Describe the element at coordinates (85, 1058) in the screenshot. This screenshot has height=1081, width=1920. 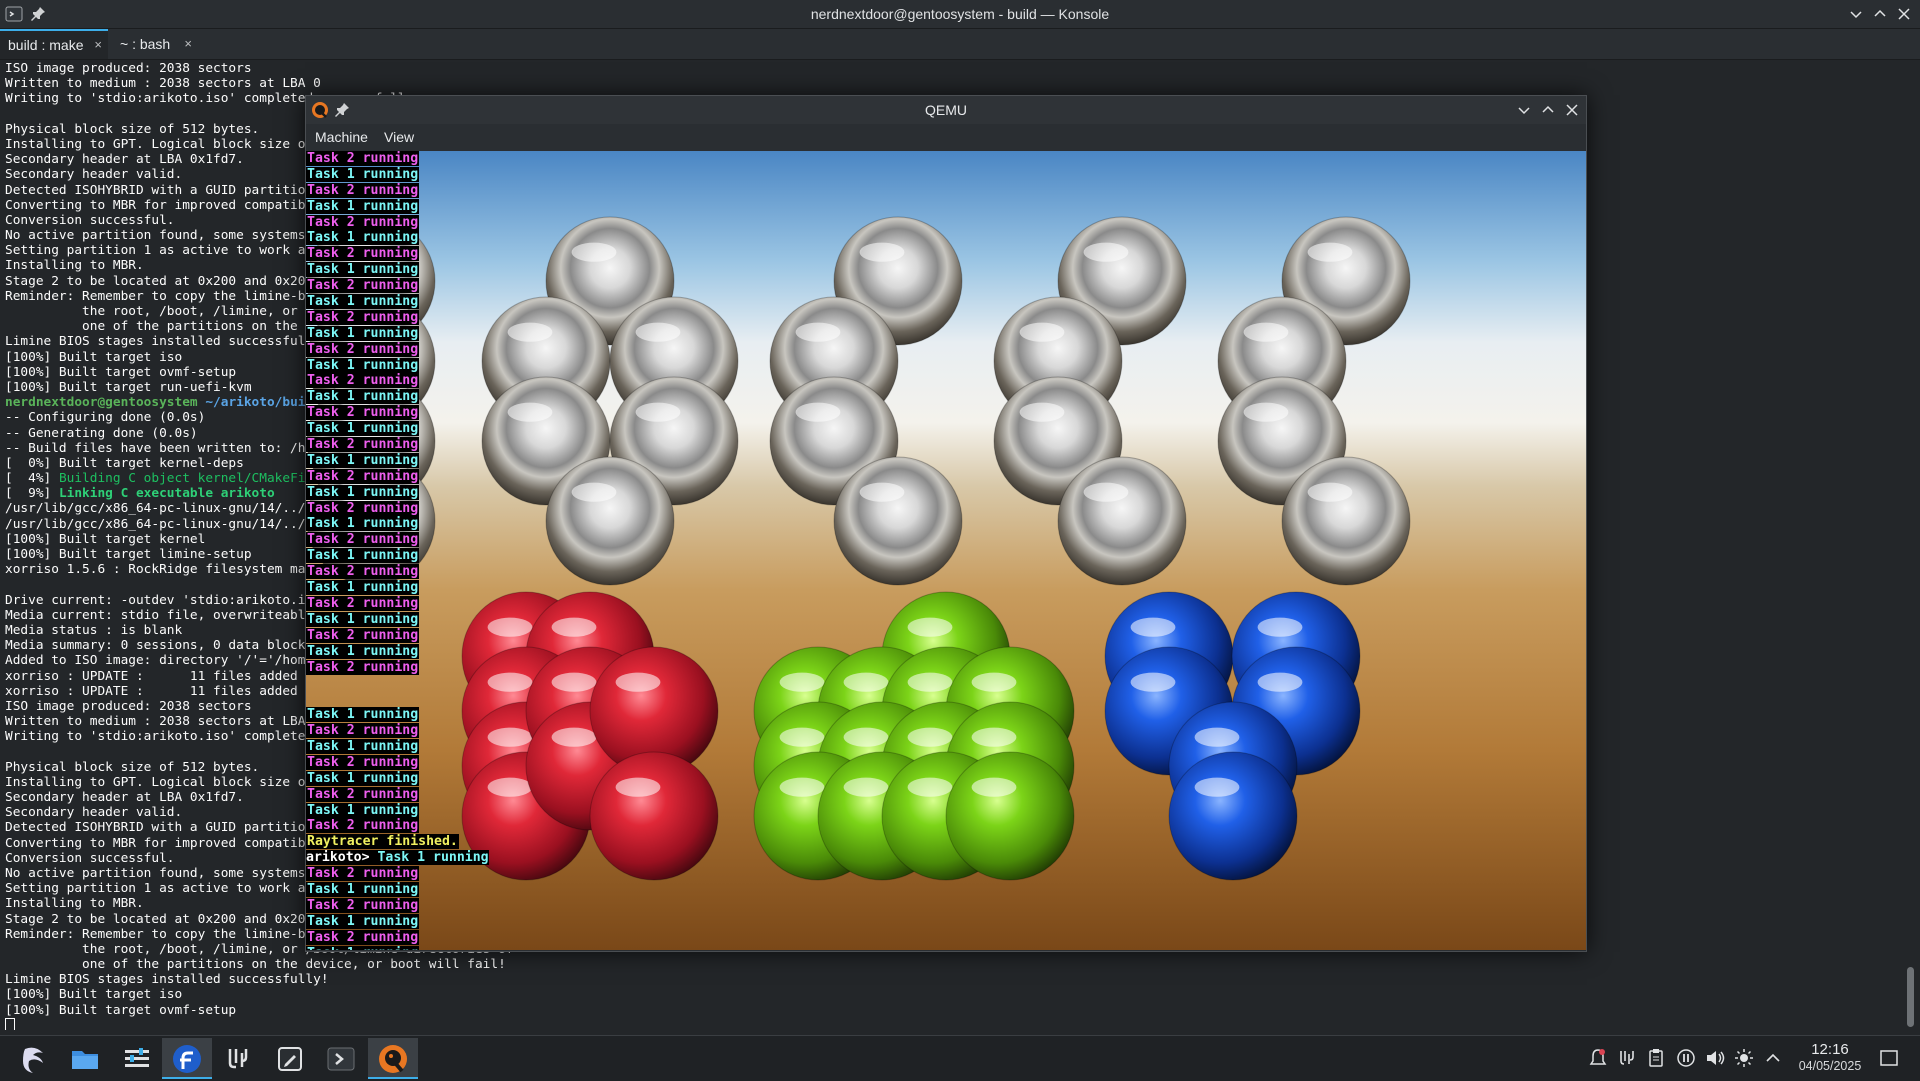
I see `file-manager-icon` at that location.